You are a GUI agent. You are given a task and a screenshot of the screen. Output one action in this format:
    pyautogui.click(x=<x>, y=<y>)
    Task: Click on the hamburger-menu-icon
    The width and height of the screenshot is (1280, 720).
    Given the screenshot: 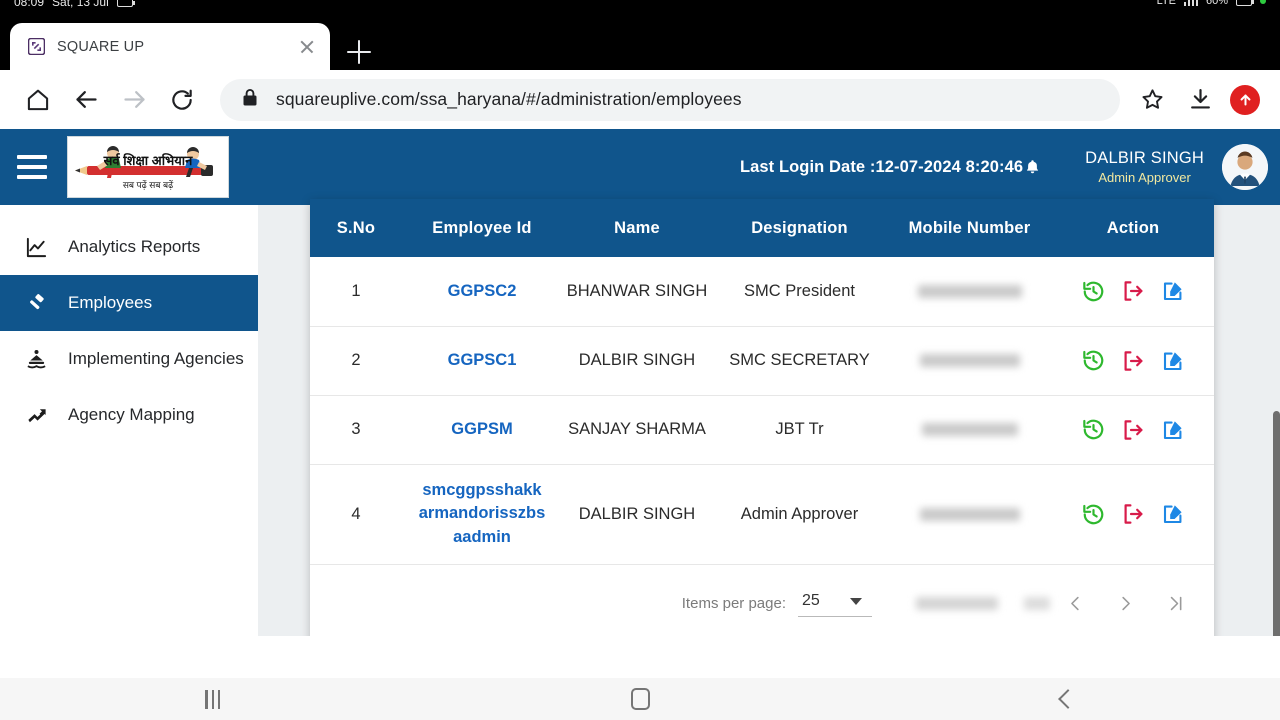 What is the action you would take?
    pyautogui.click(x=32, y=167)
    